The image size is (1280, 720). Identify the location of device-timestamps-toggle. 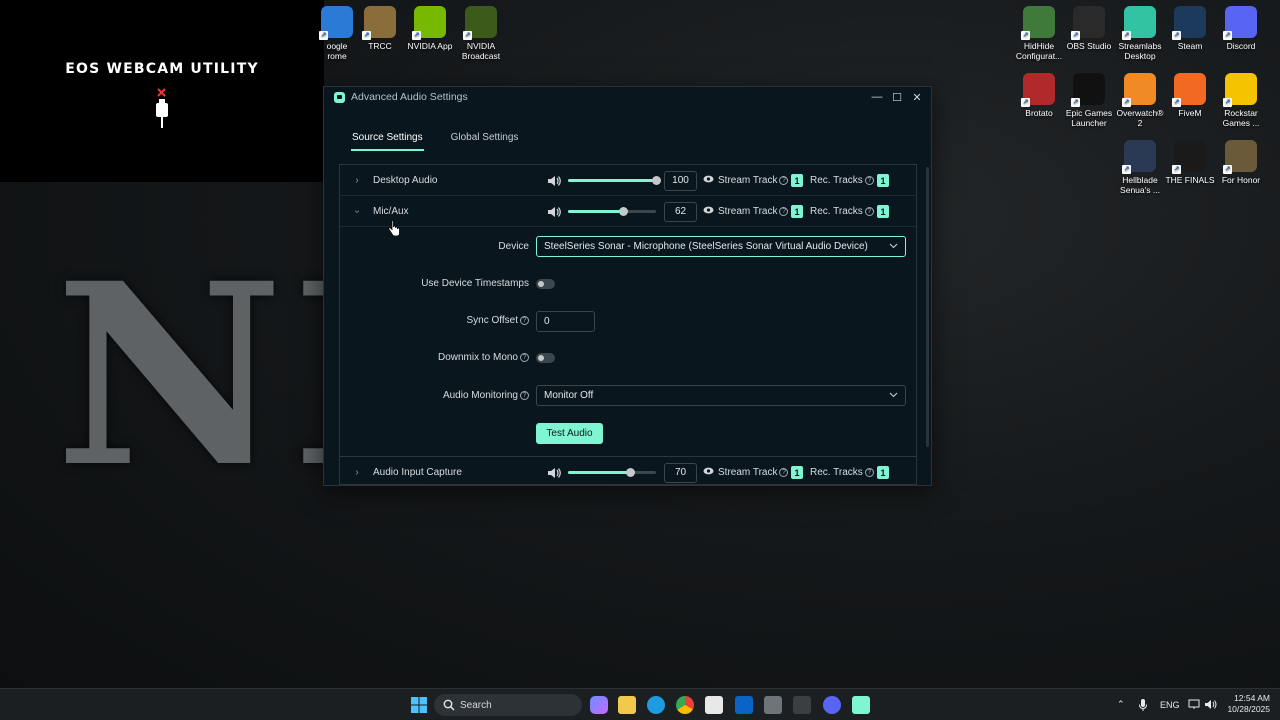
(545, 284).